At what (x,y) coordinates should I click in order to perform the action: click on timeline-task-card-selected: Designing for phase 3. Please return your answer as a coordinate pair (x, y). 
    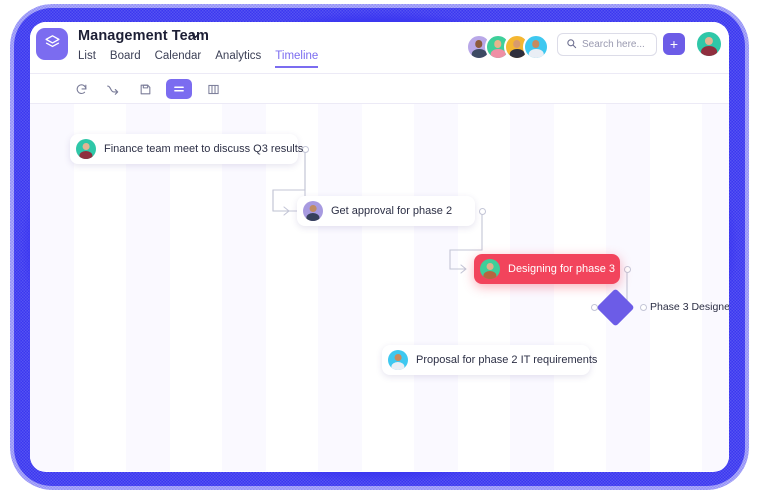
    Looking at the image, I should click on (547, 269).